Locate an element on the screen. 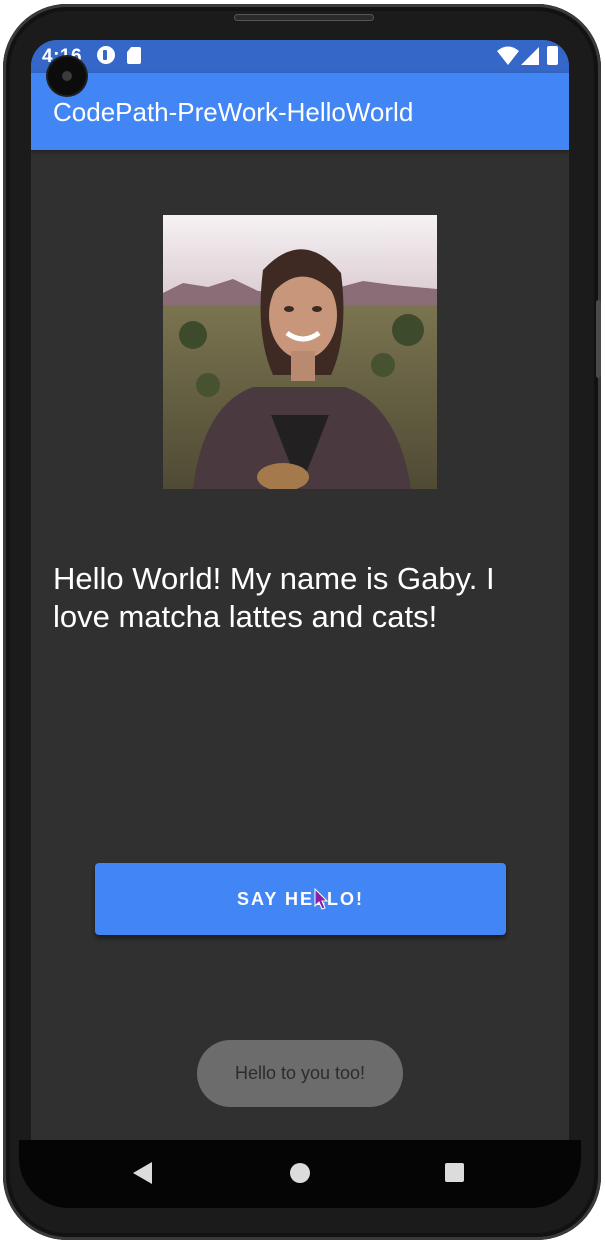 The height and width of the screenshot is (1244, 605). navigation-bar is located at coordinates (300, 1174).